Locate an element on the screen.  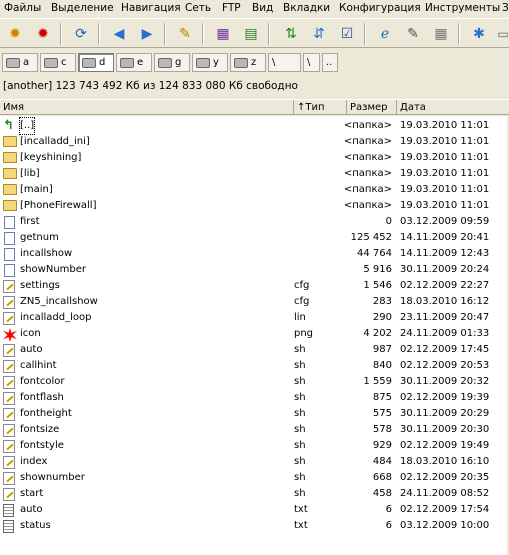
drive-letter: c is located at coordinates (64, 62).